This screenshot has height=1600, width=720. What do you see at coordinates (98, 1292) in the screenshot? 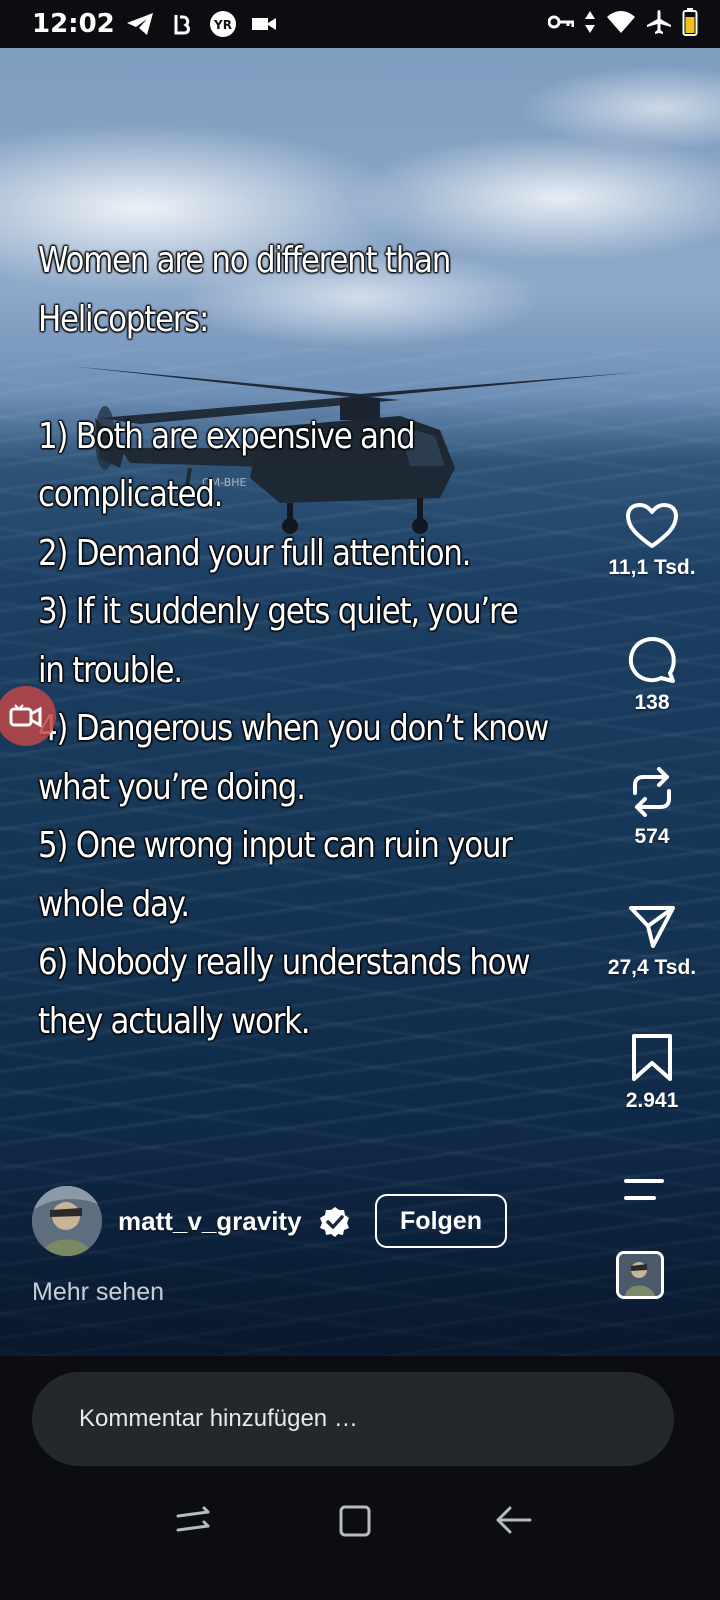
I see `see-more-link: Mehr sehen` at bounding box center [98, 1292].